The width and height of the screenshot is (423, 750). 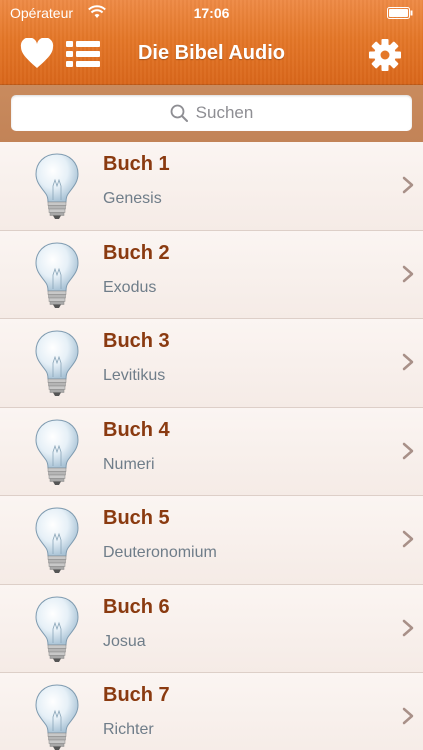 What do you see at coordinates (179, 113) in the screenshot?
I see `search-icon` at bounding box center [179, 113].